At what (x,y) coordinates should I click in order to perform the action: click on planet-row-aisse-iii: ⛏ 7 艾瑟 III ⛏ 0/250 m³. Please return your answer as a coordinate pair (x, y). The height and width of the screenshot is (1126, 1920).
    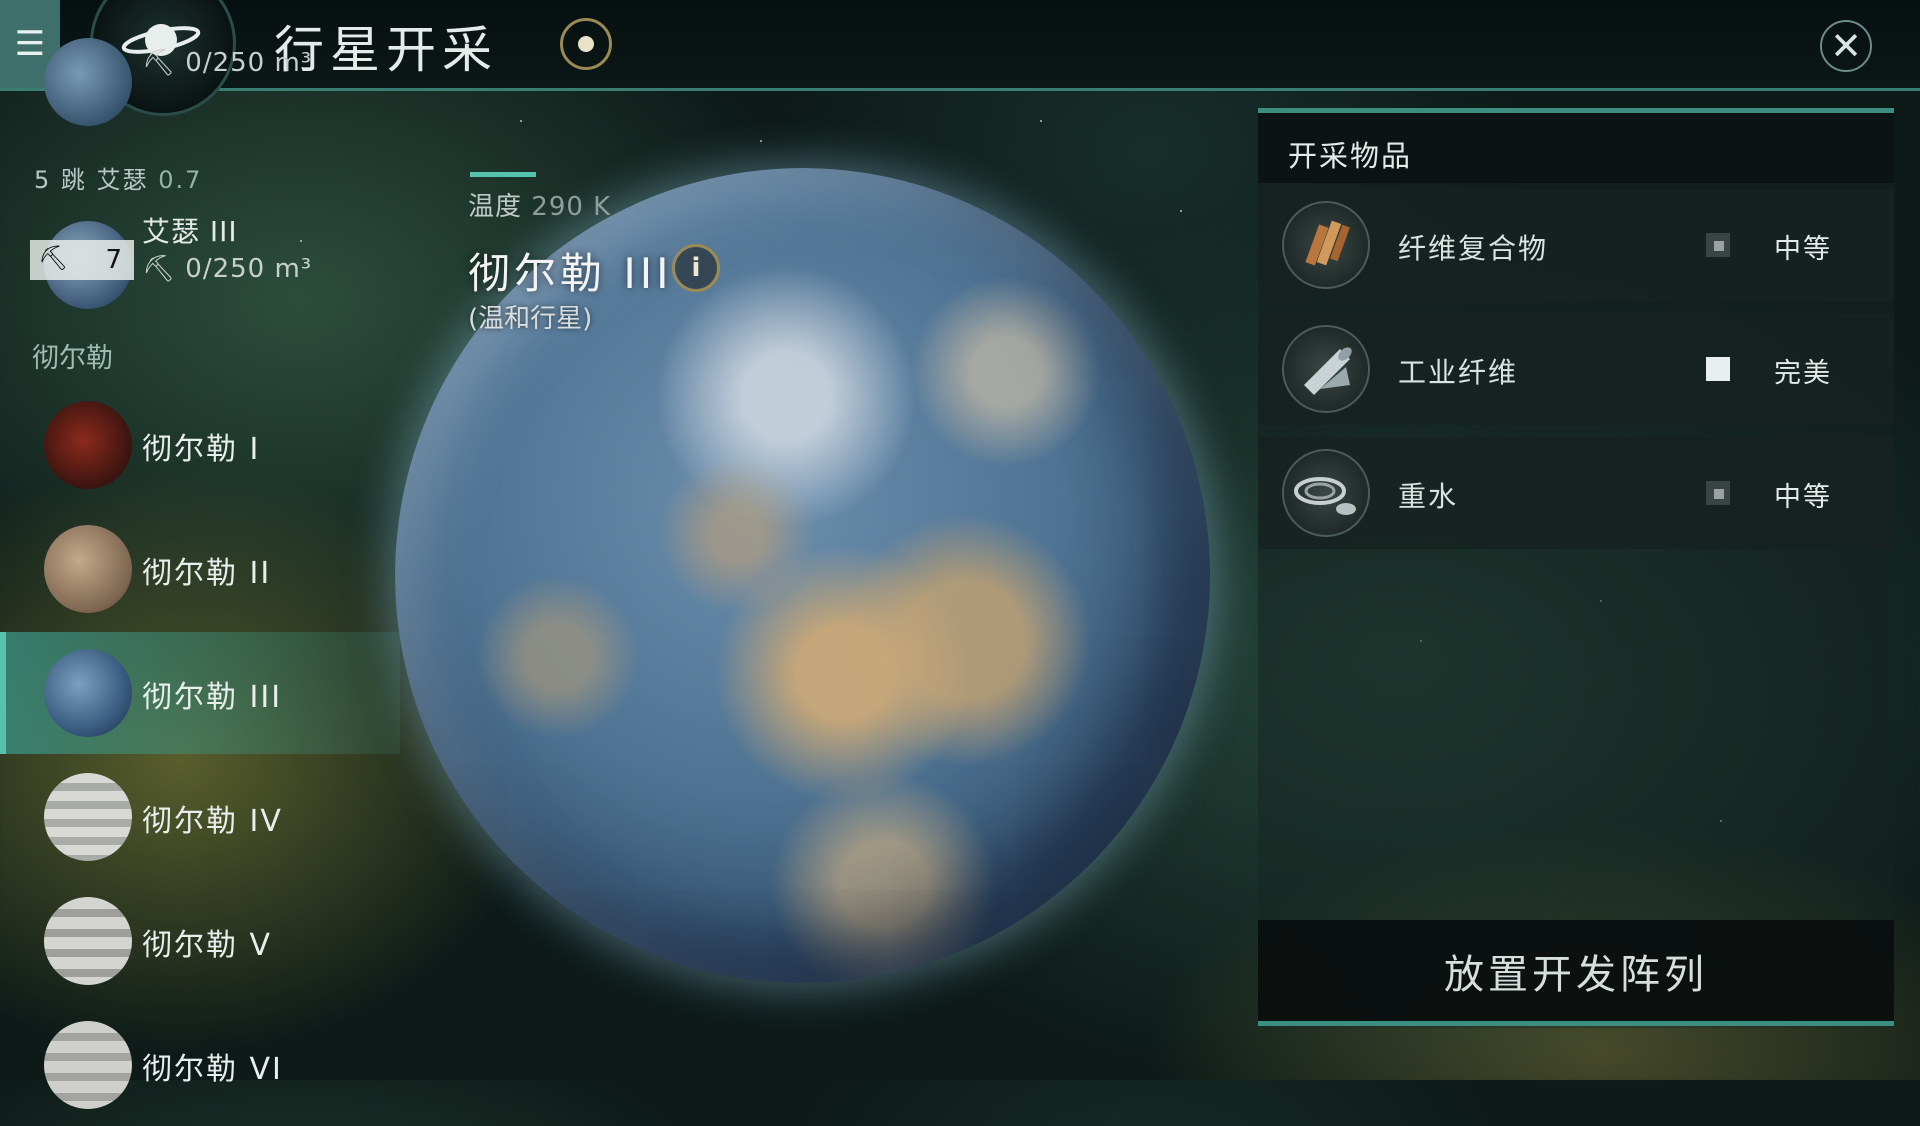
    Looking at the image, I should click on (200, 265).